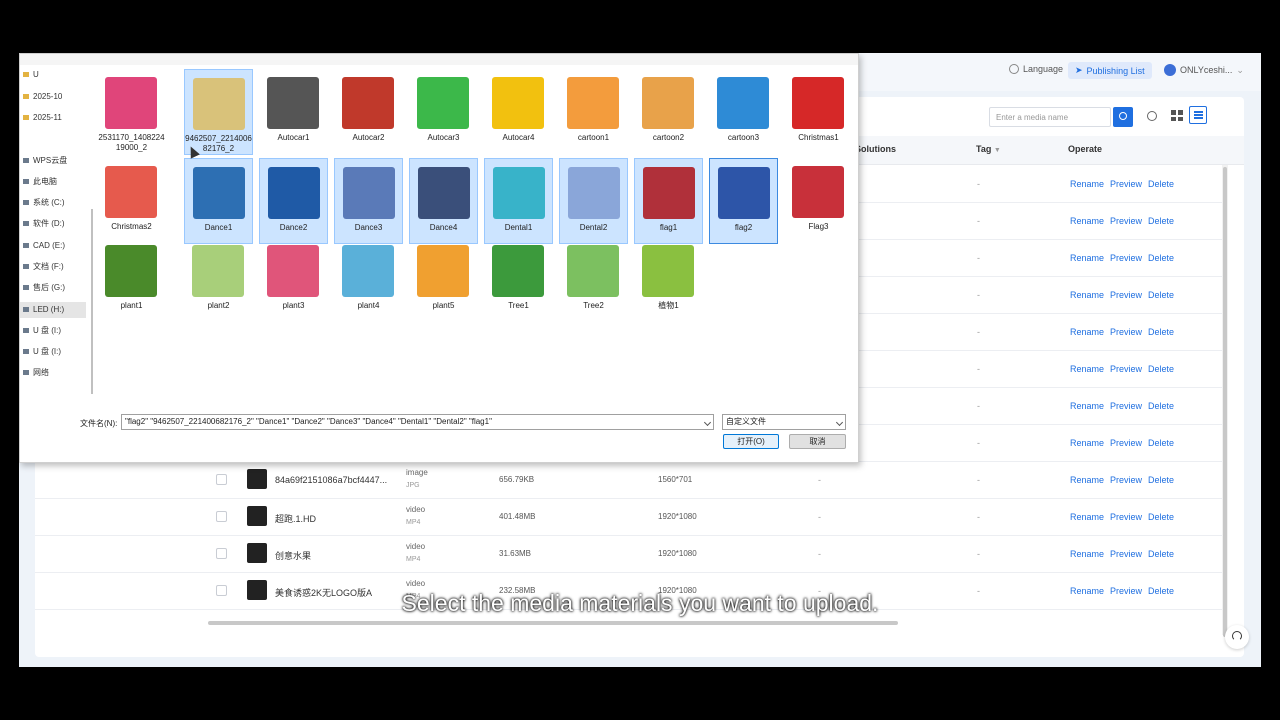 The image size is (1280, 720). I want to click on file-item: cartoon2, so click(668, 112).